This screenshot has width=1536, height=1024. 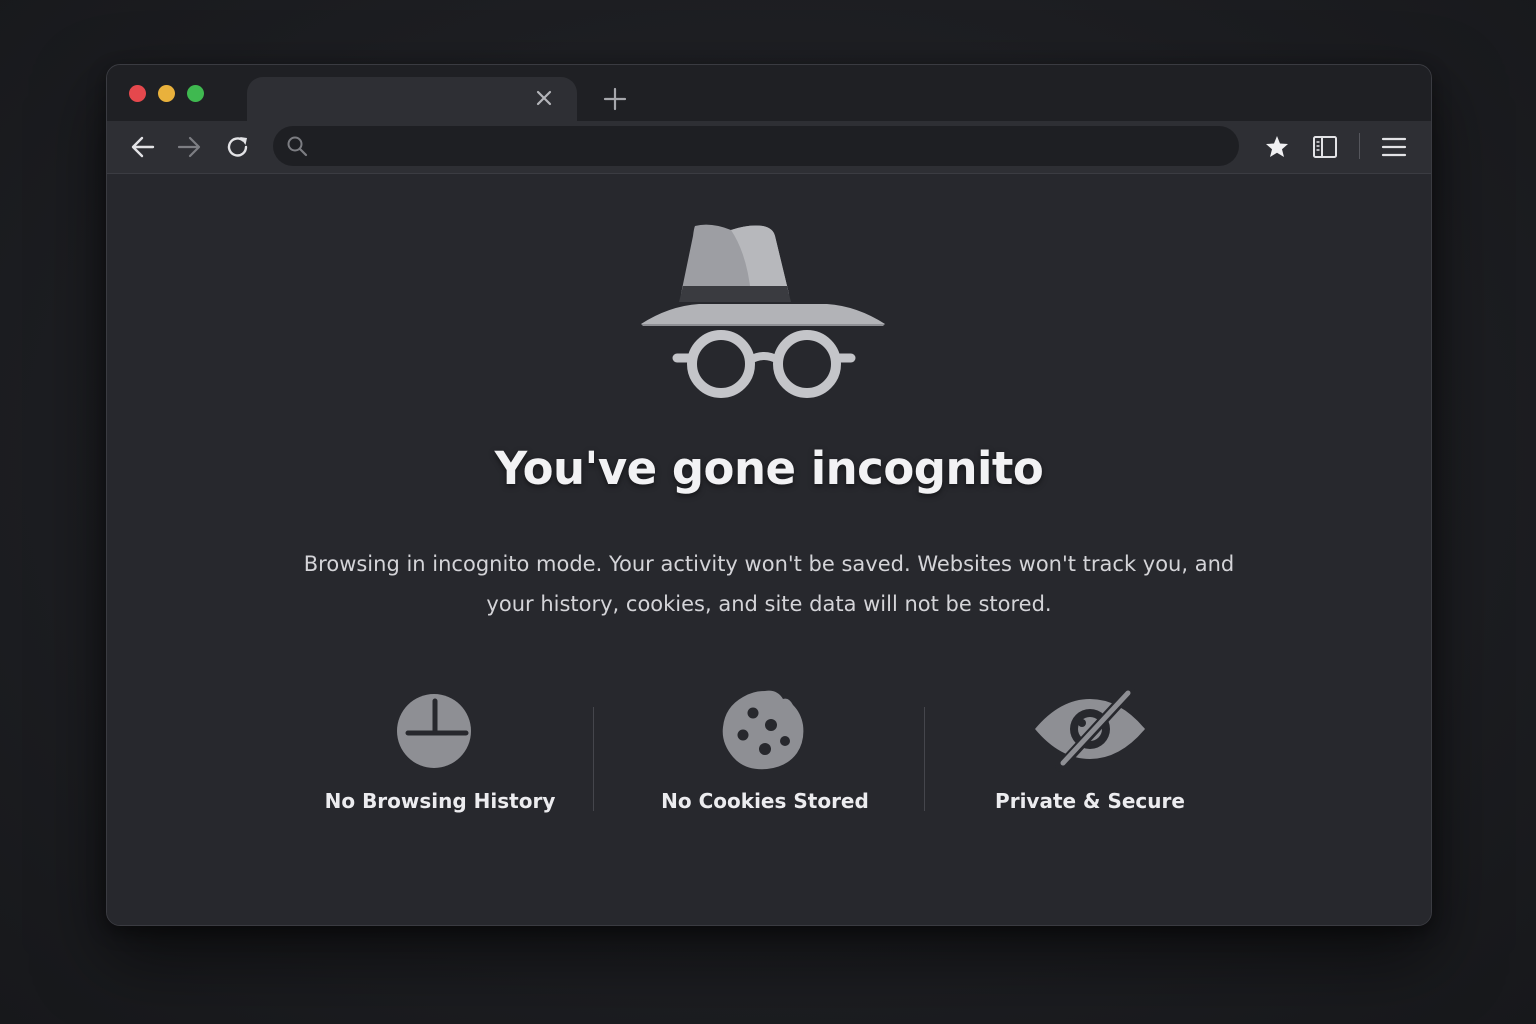 What do you see at coordinates (765, 801) in the screenshot?
I see `feature-label: No Cookies Stored` at bounding box center [765, 801].